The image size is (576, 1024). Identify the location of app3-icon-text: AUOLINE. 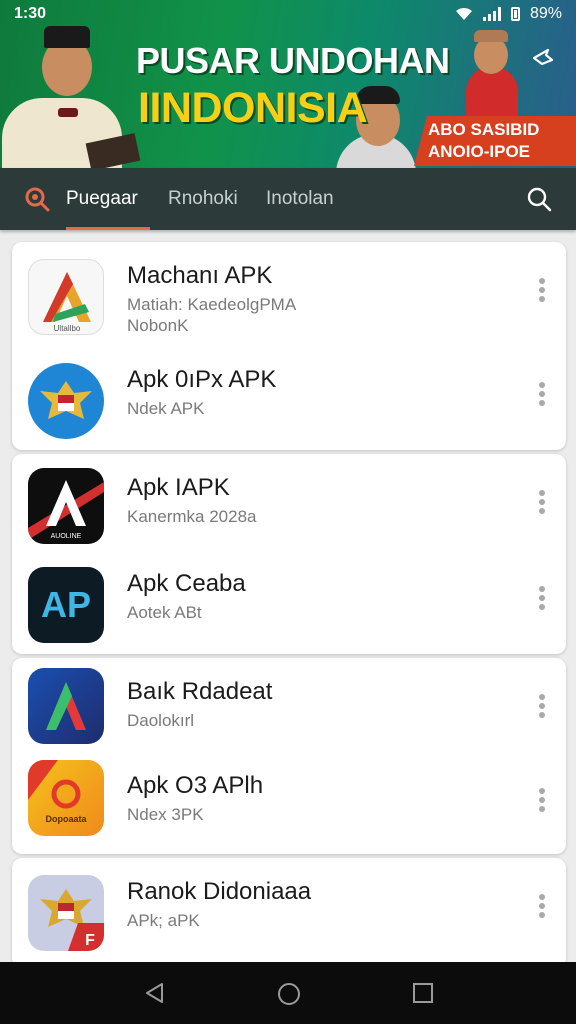
(66, 536).